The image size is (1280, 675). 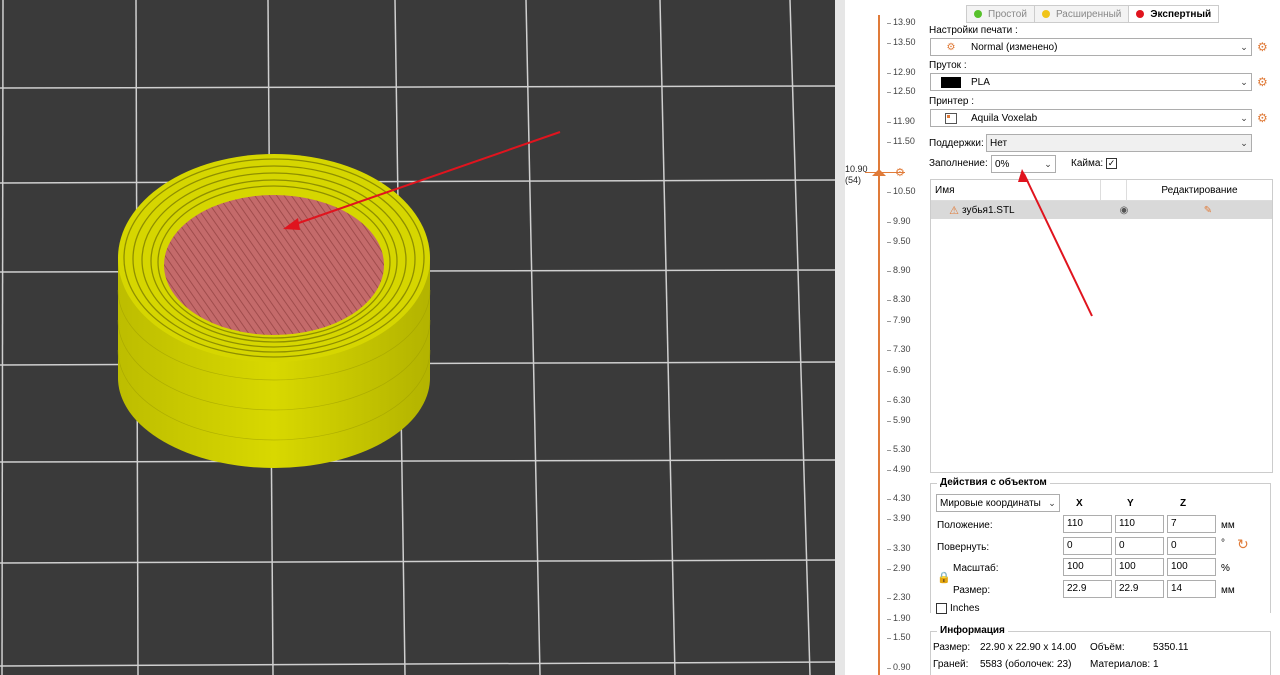 I want to click on supports-label: Поддержки:, so click(x=956, y=143).